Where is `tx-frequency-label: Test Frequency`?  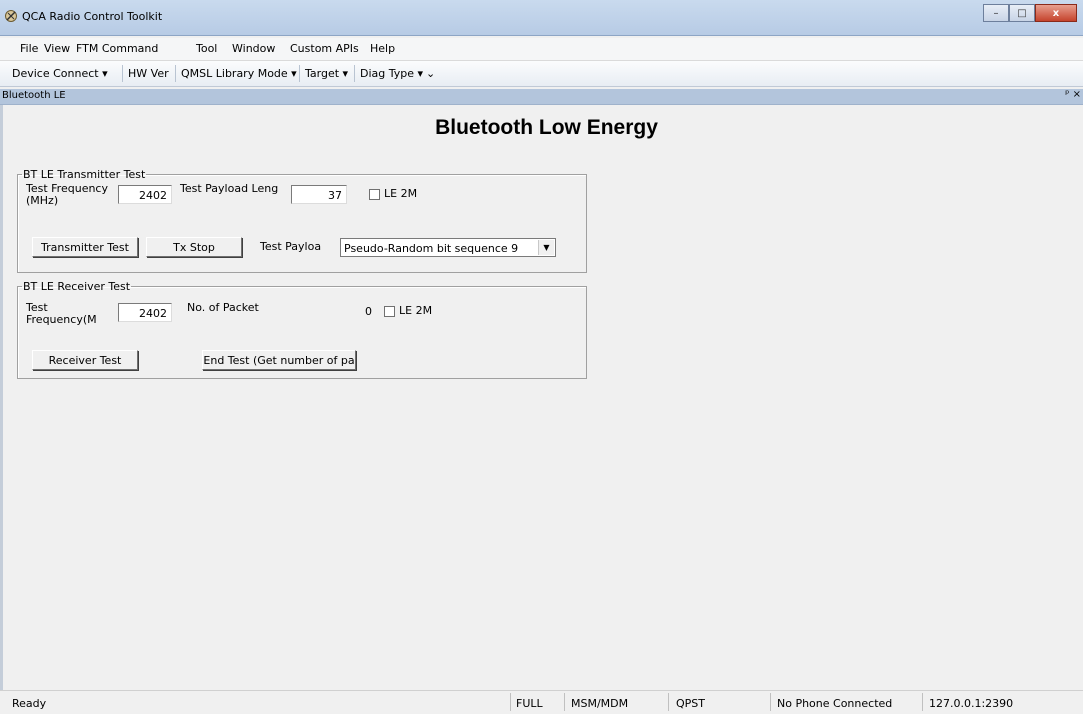
tx-frequency-label: Test Frequency is located at coordinates (67, 188).